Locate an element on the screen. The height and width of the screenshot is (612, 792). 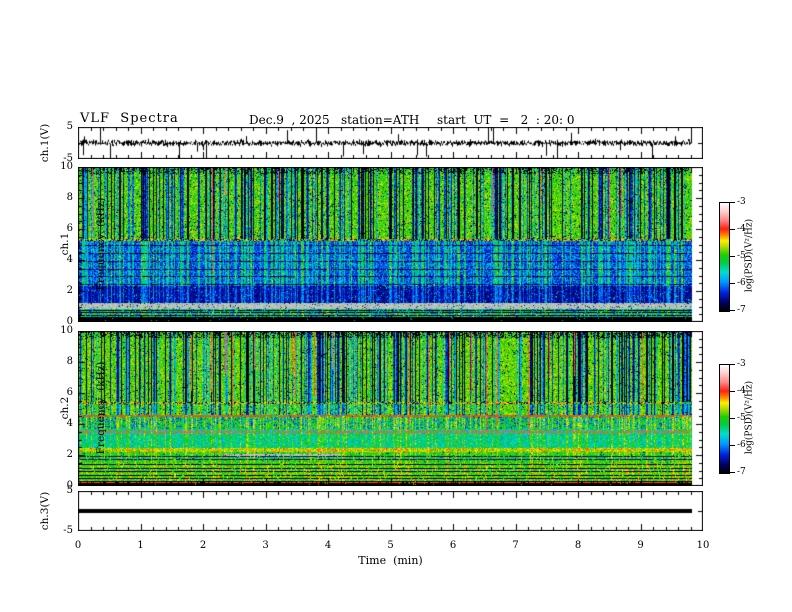
x-tick-0: 0 is located at coordinates (78, 545).